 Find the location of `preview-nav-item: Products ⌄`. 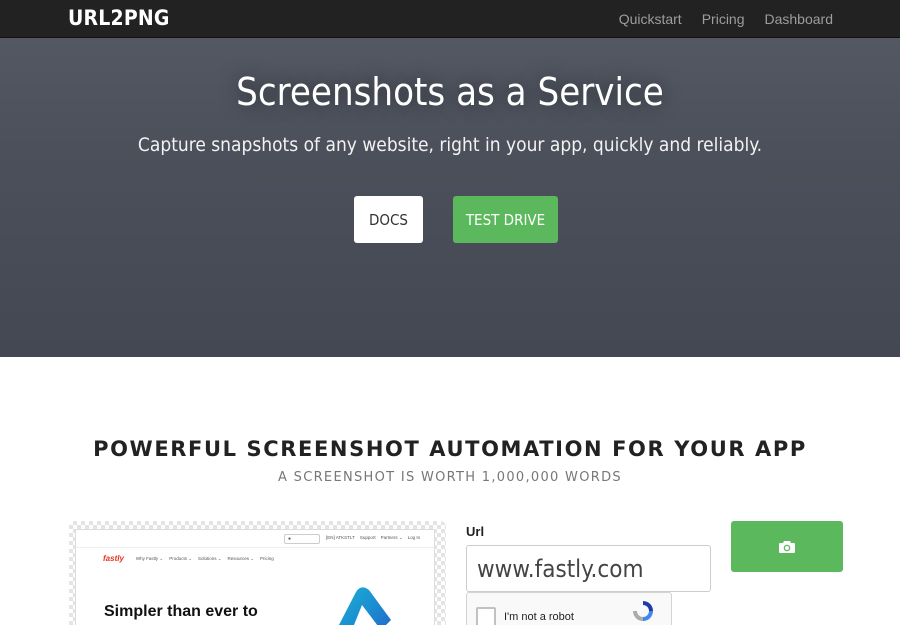

preview-nav-item: Products ⌄ is located at coordinates (180, 558).